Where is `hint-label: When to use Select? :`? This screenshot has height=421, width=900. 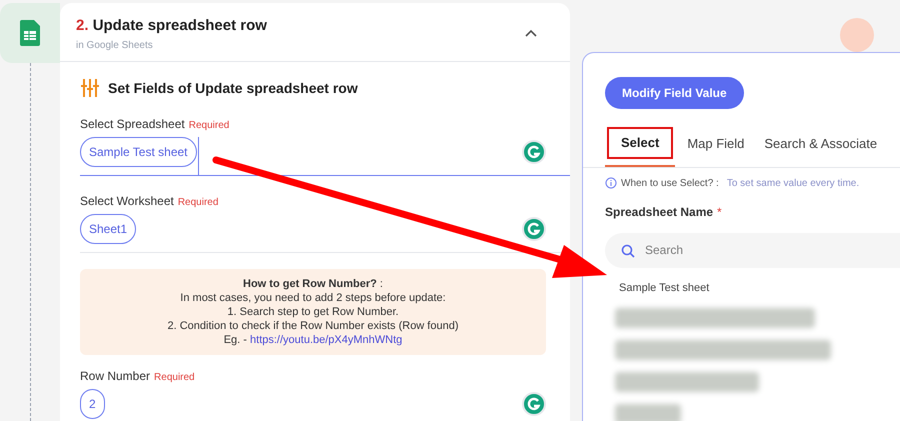
hint-label: When to use Select? : is located at coordinates (670, 183).